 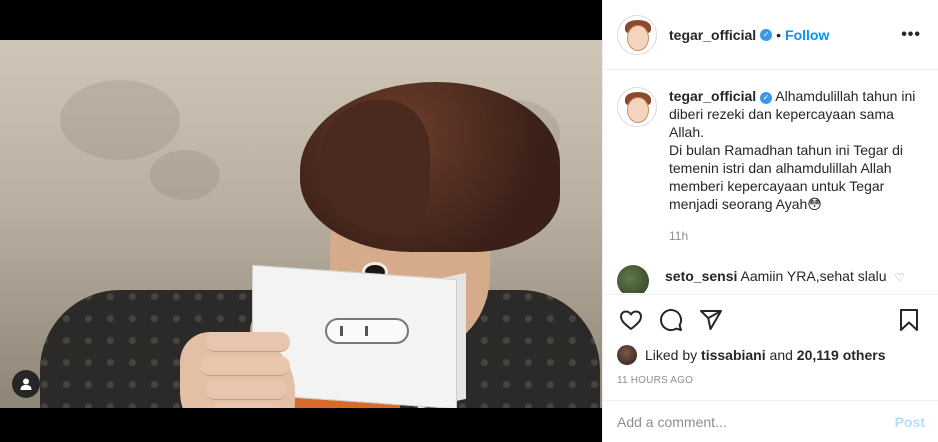 What do you see at coordinates (633, 279) in the screenshot?
I see `commenter-avatar` at bounding box center [633, 279].